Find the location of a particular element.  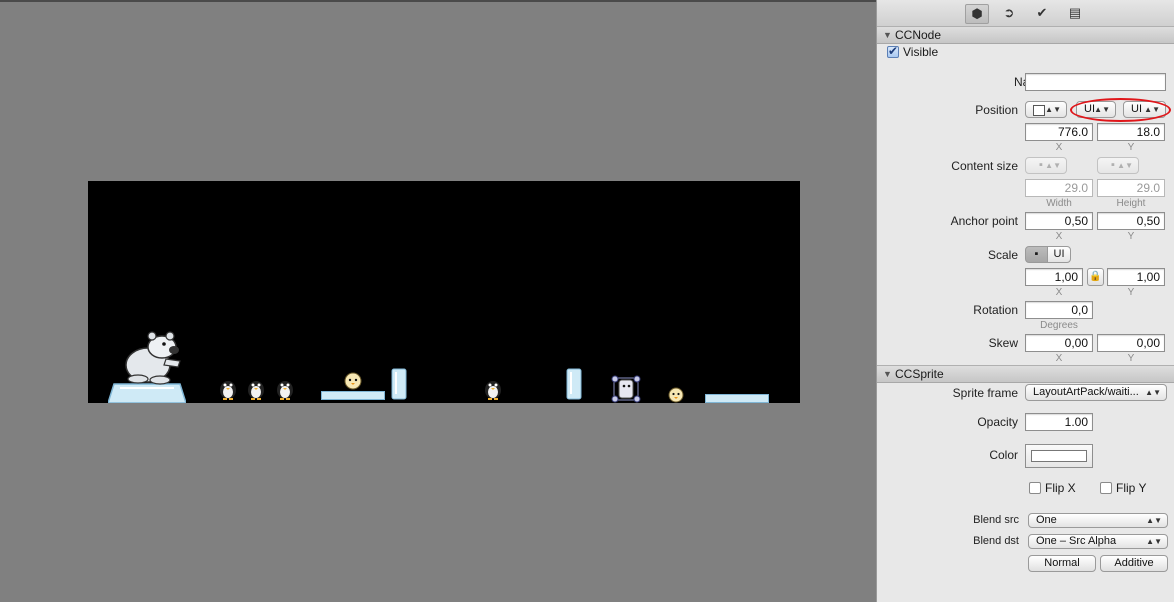

anchor-x-field: 0,50 is located at coordinates (1059, 221).